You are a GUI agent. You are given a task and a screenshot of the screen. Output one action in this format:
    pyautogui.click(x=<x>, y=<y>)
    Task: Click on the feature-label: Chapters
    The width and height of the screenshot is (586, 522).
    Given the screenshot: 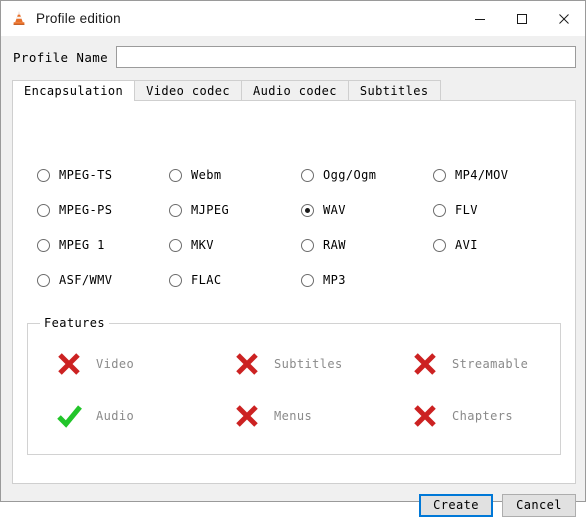 What is the action you would take?
    pyautogui.click(x=482, y=416)
    